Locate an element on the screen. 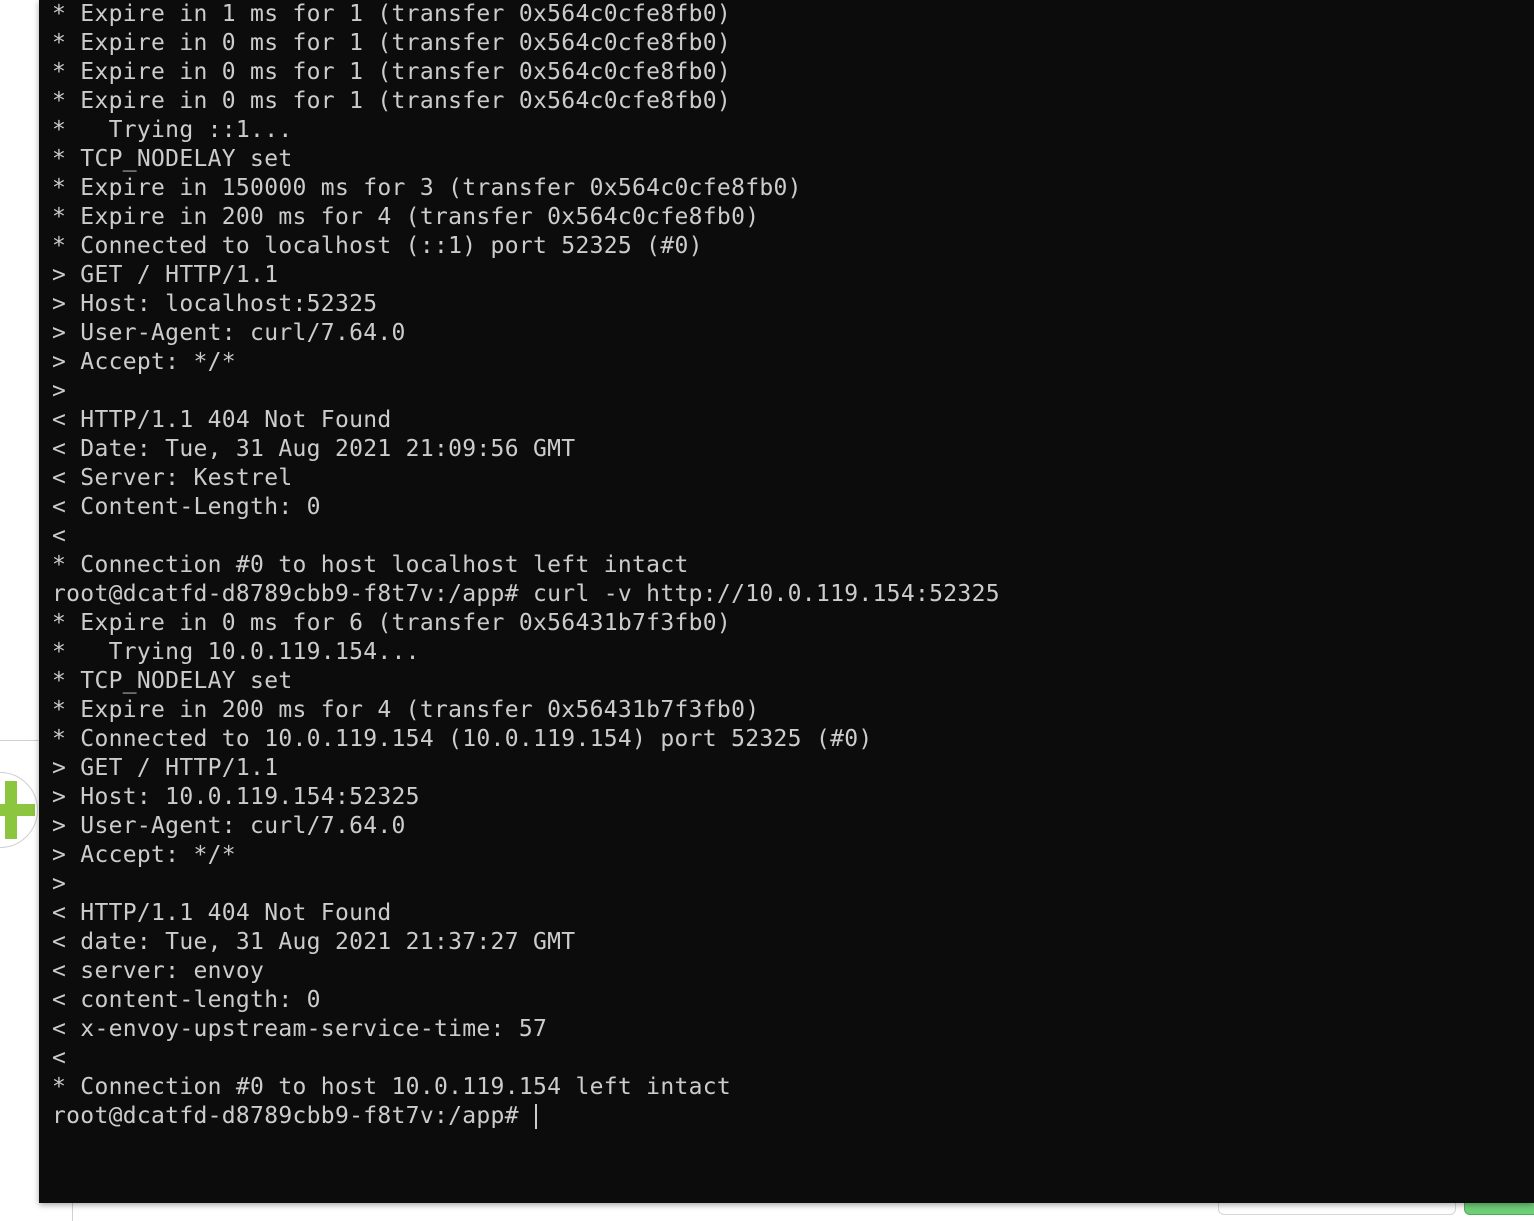 Image resolution: width=1534 pixels, height=1221 pixels. terminal-line: < server: envoy is located at coordinates (158, 971).